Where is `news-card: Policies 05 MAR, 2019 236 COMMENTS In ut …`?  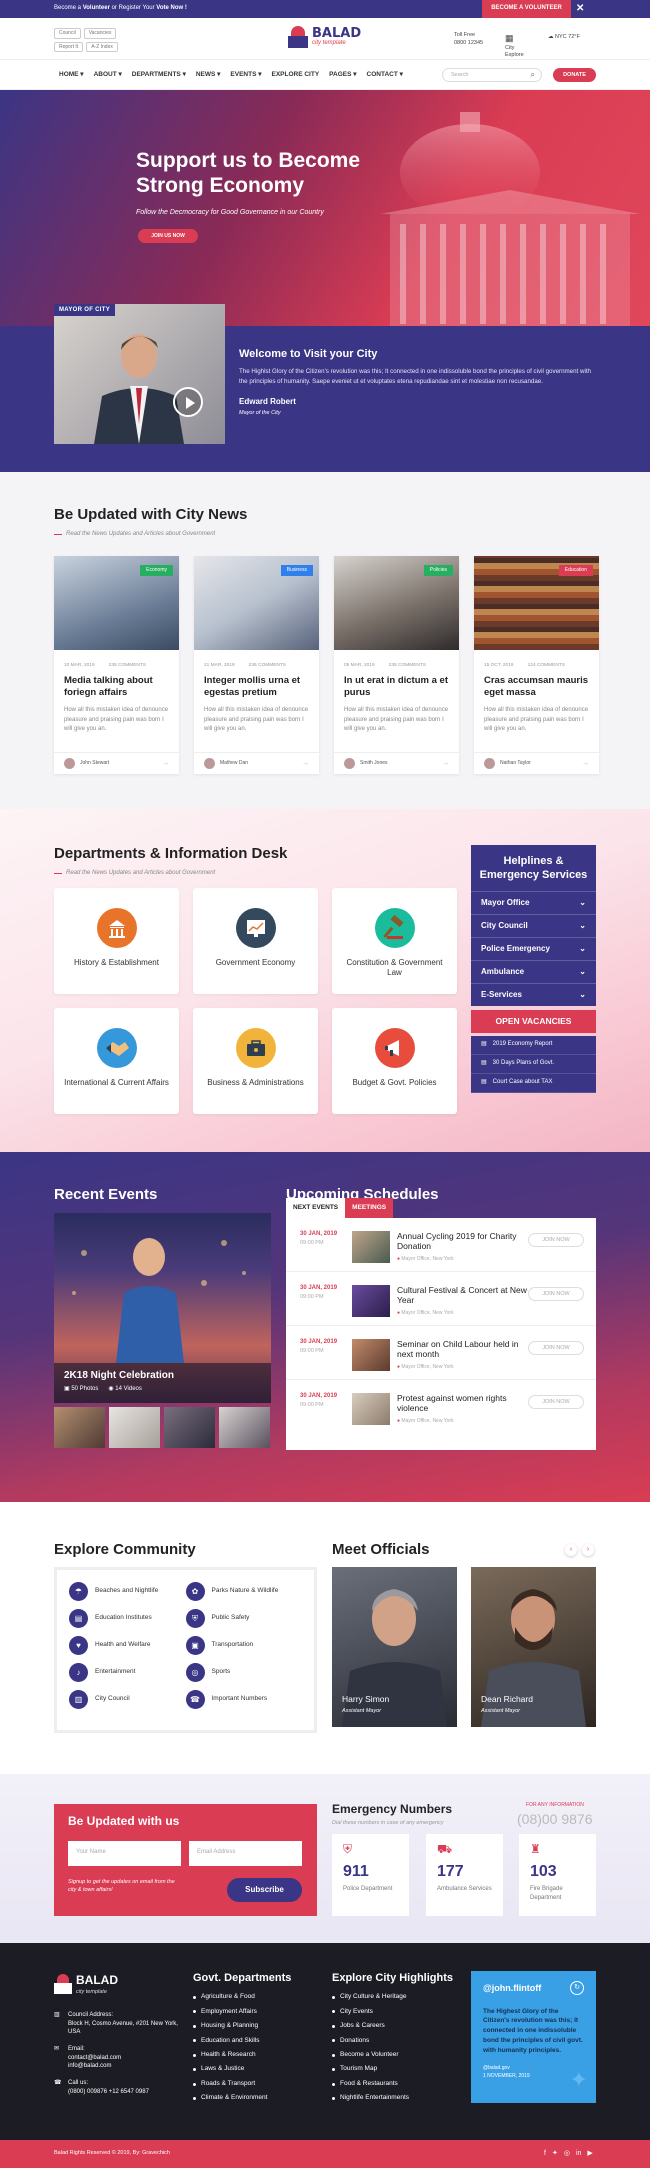 news-card: Policies 05 MAR, 2019 236 COMMENTS In ut … is located at coordinates (396, 665).